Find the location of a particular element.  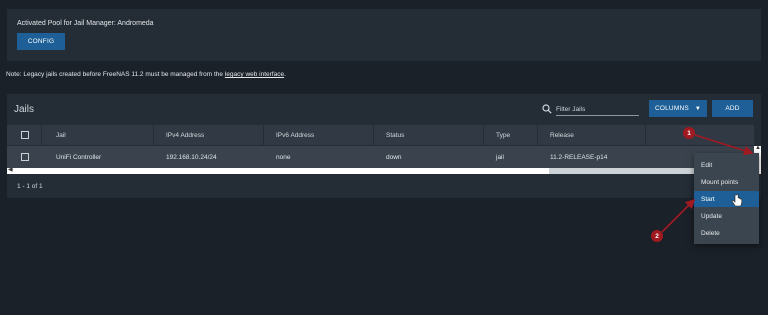

menu-item-label: Start is located at coordinates (708, 199).